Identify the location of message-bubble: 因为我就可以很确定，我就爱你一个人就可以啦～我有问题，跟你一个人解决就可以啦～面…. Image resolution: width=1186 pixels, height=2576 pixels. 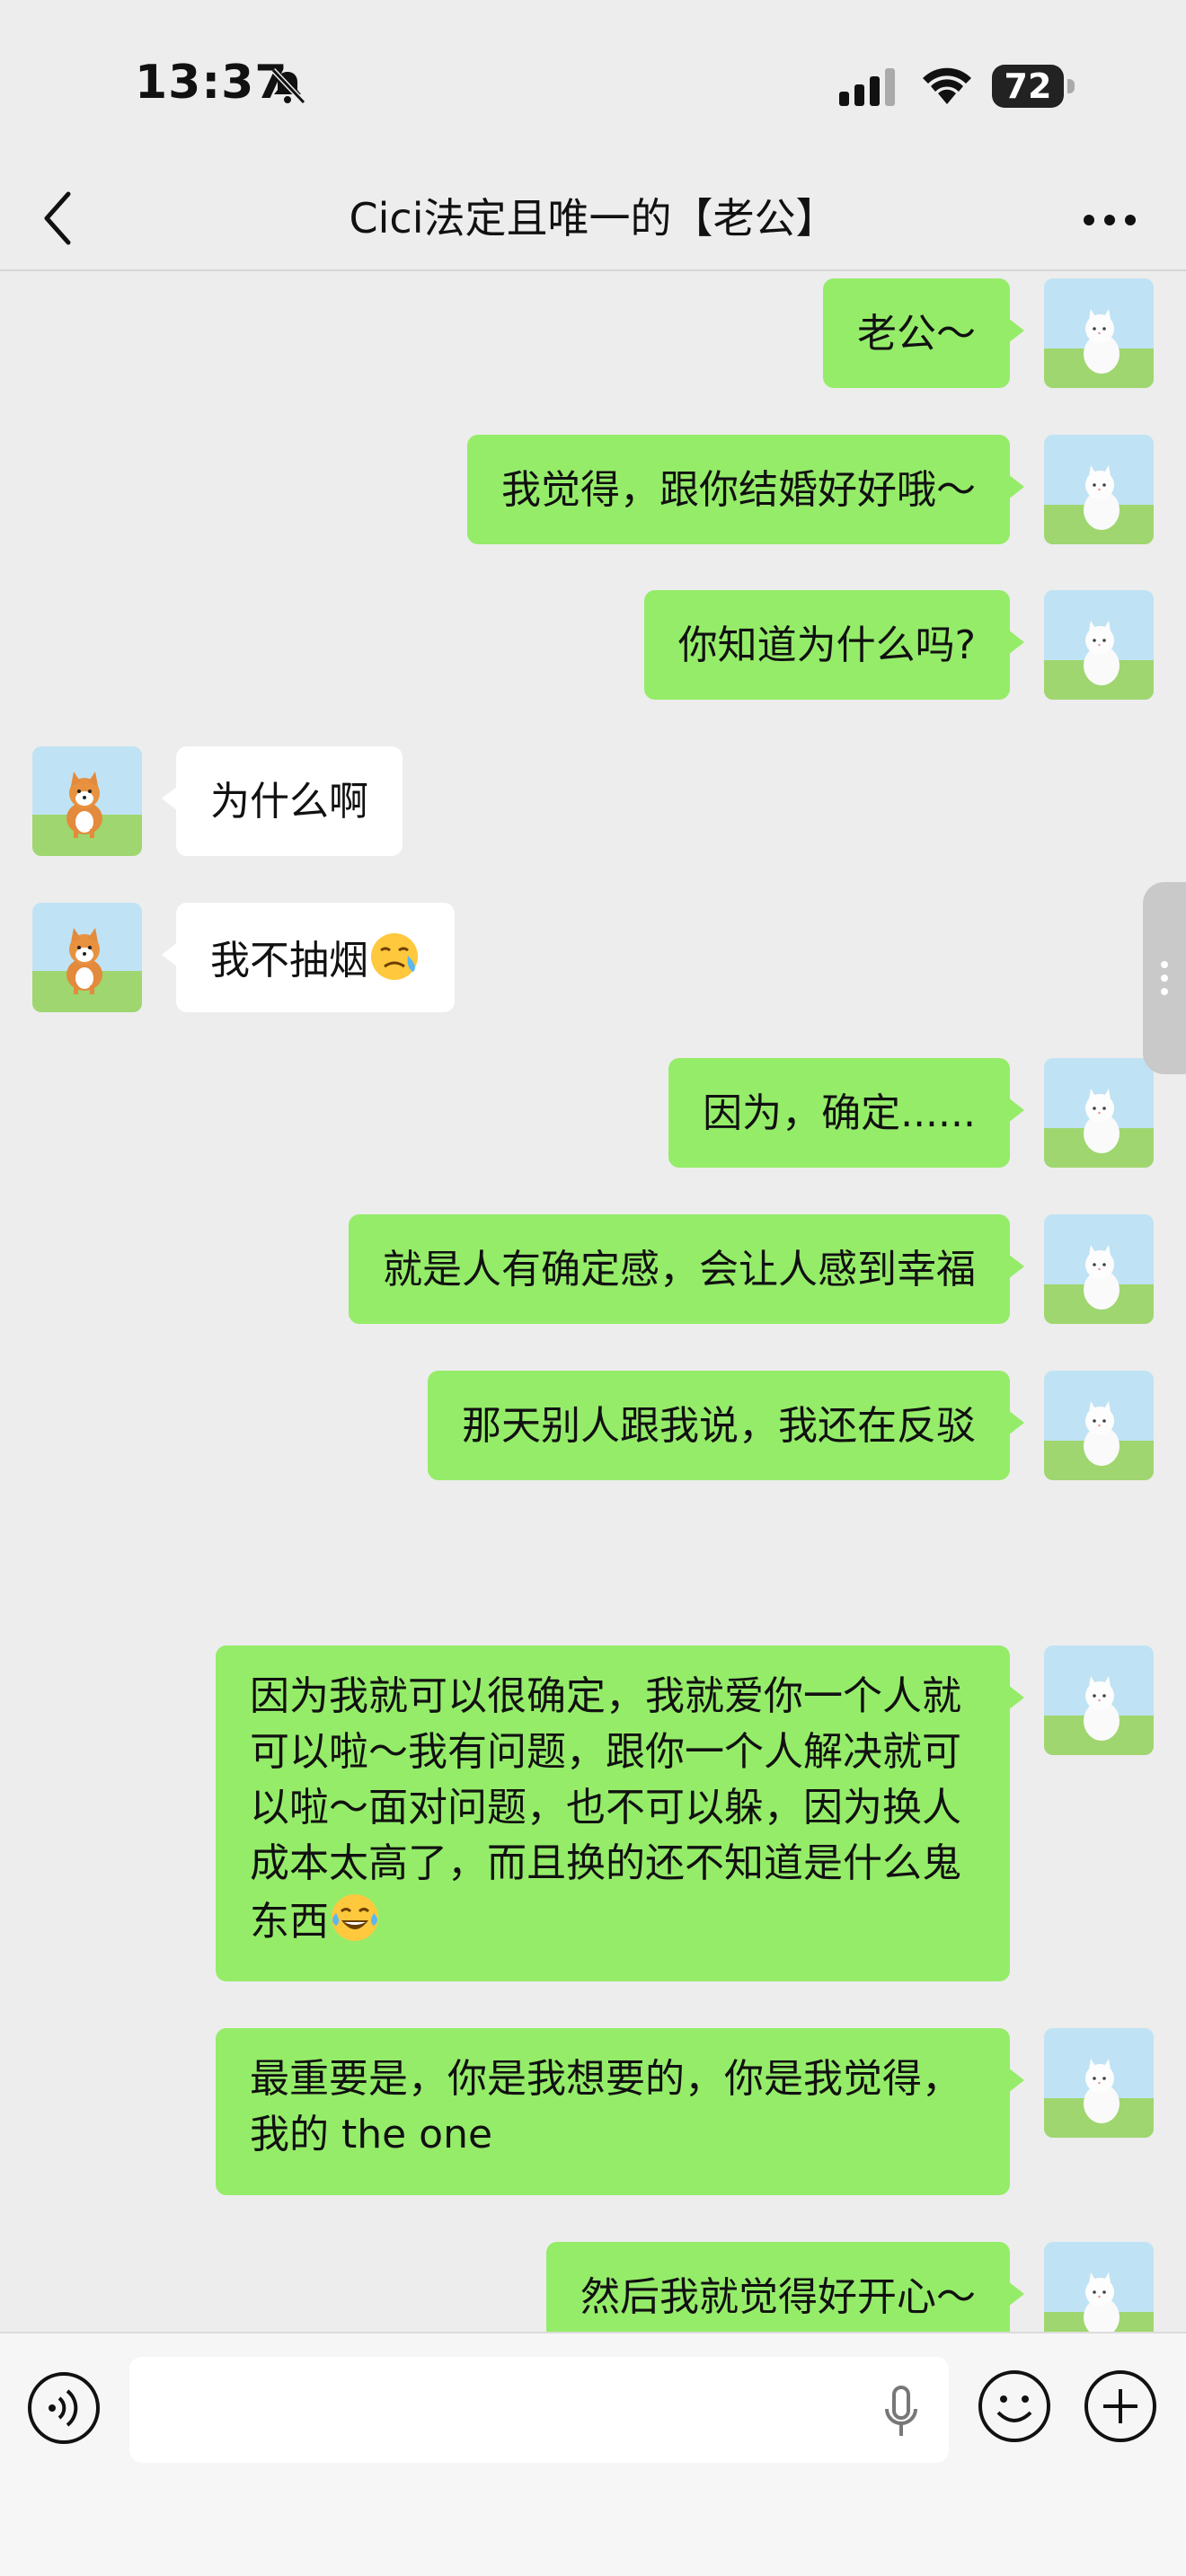
(620, 1813).